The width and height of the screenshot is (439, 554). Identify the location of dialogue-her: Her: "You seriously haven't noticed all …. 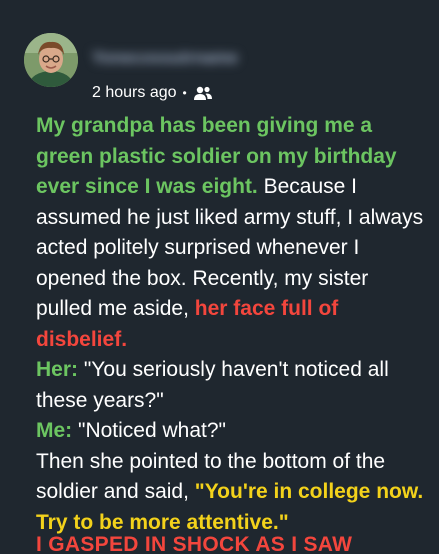
(232, 385).